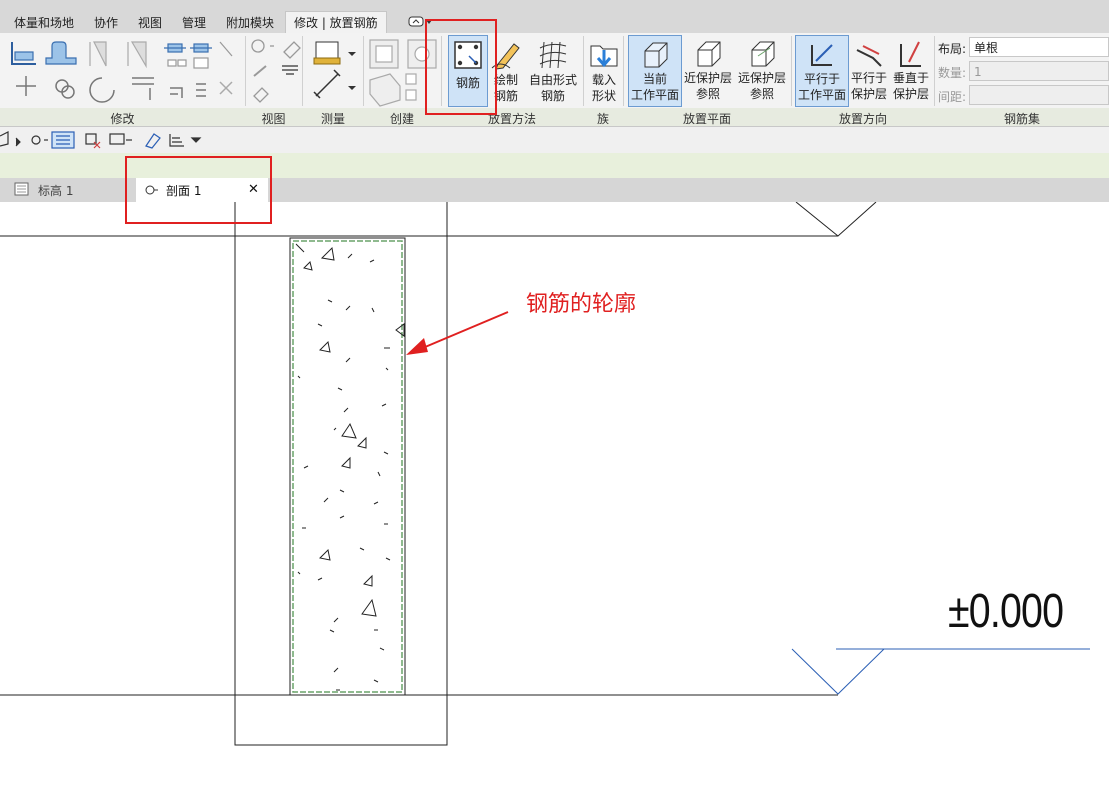  I want to click on free-form-label-2: 钢筋, so click(552, 96).